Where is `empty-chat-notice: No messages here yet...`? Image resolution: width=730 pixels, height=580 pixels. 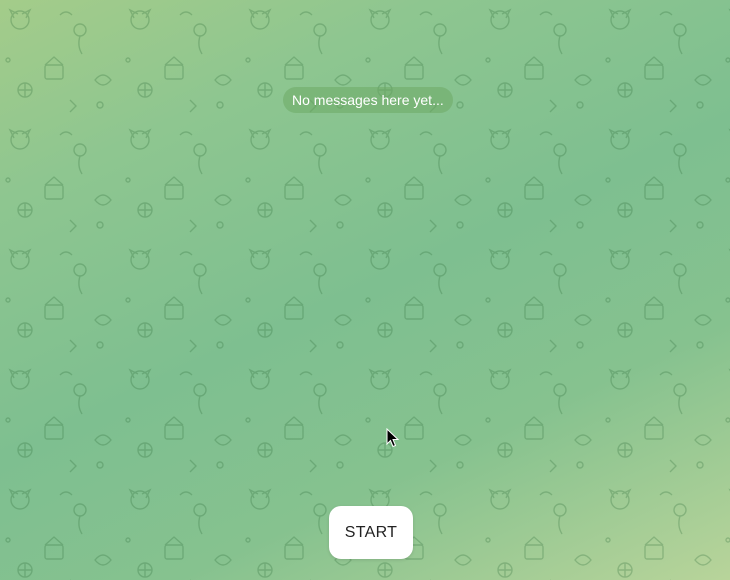
empty-chat-notice: No messages here yet... is located at coordinates (368, 100).